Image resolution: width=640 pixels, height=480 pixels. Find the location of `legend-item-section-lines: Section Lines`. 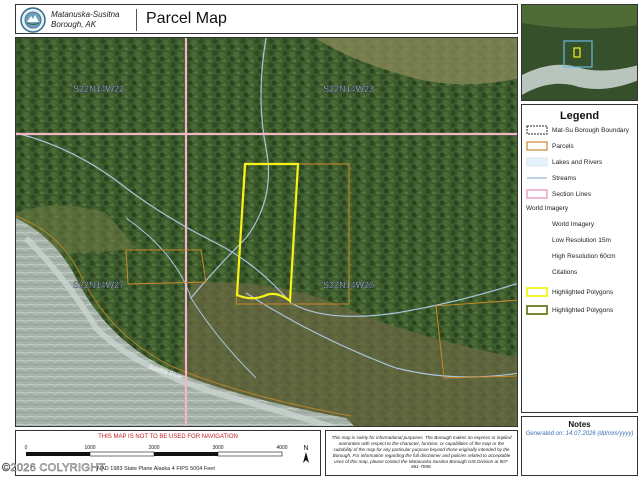

legend-item-section-lines: Section Lines is located at coordinates (558, 194).